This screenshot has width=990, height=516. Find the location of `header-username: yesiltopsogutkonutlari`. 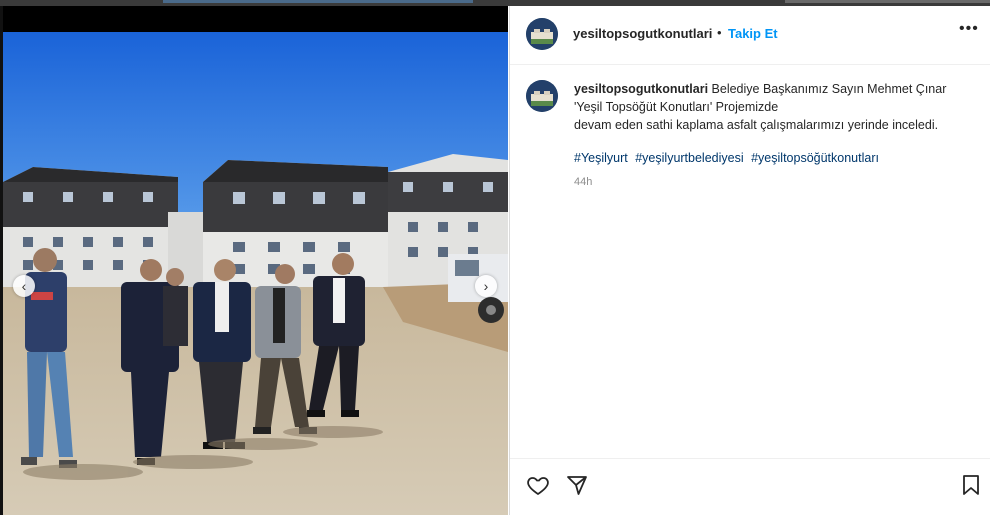

header-username: yesiltopsogutkonutlari is located at coordinates (642, 33).